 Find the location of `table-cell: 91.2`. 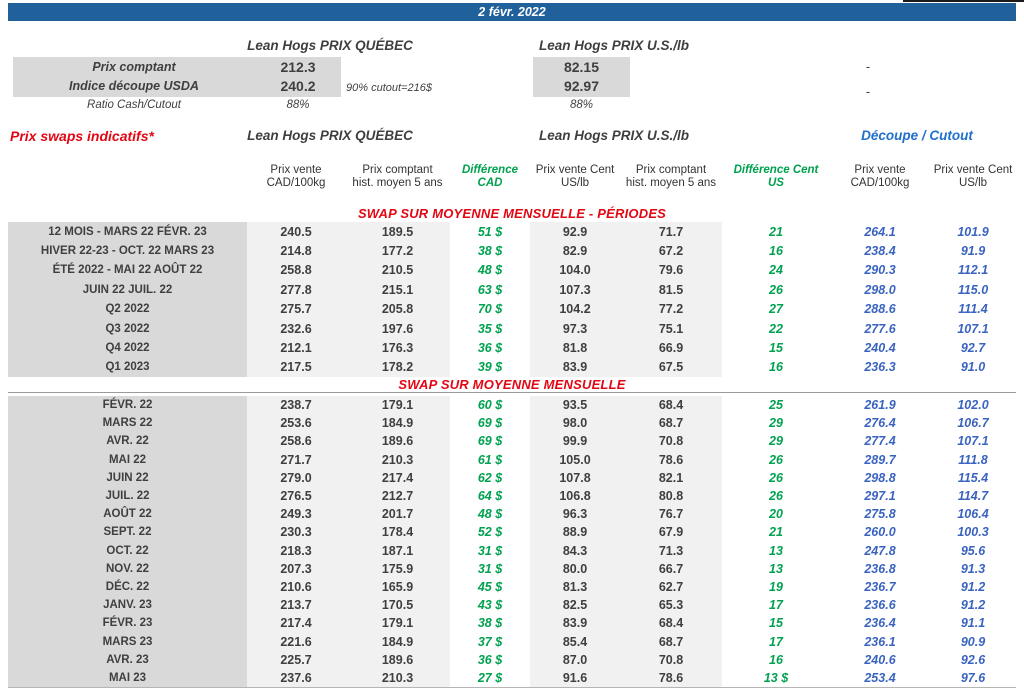

table-cell: 91.2 is located at coordinates (973, 586).